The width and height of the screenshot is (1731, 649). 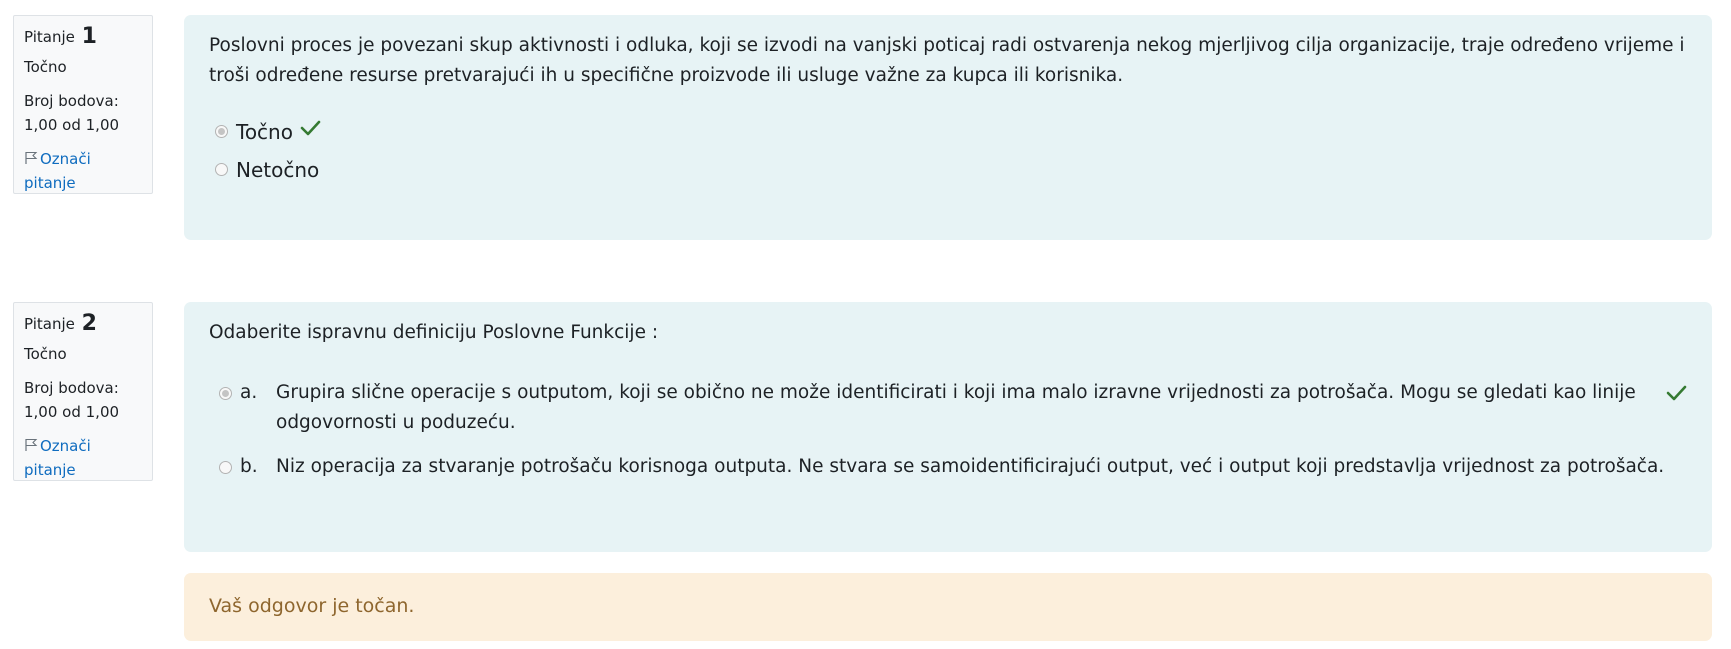 What do you see at coordinates (225, 467) in the screenshot?
I see `radio-b` at bounding box center [225, 467].